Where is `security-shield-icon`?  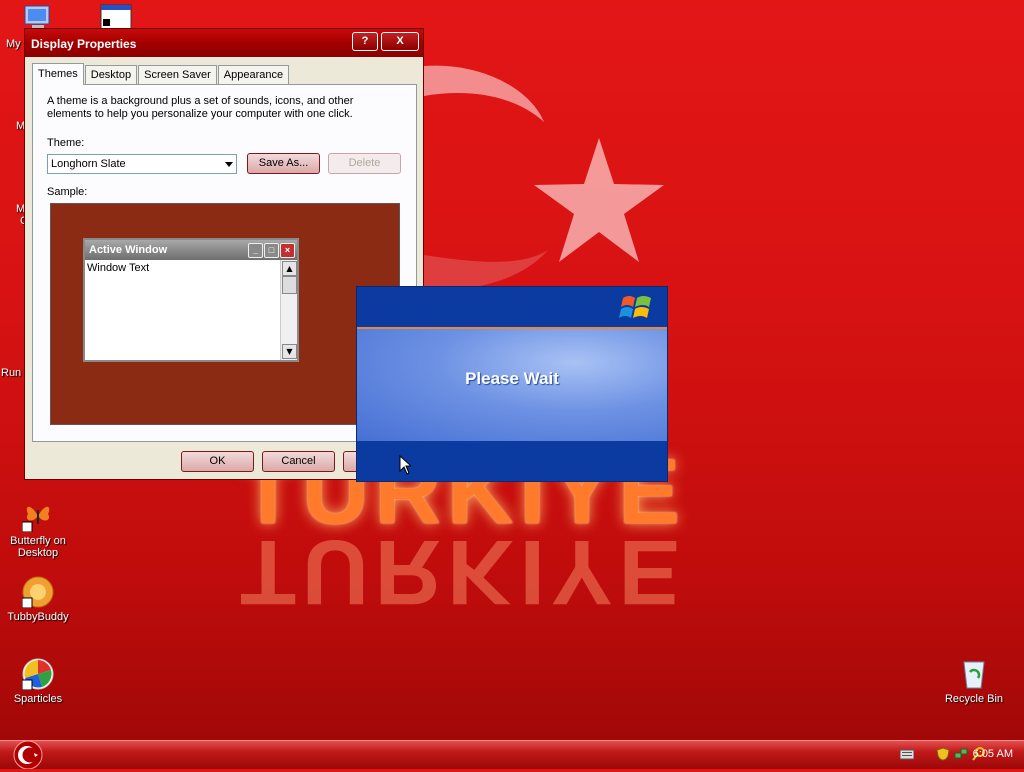 security-shield-icon is located at coordinates (943, 754).